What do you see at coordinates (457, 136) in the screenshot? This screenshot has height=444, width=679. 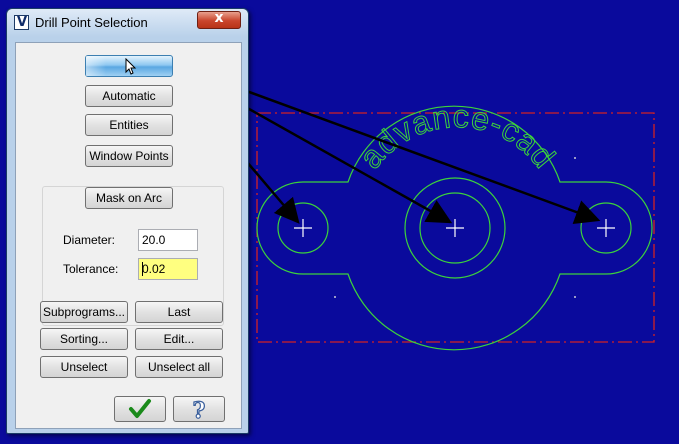 I see `engraved-text: advance-cad` at bounding box center [457, 136].